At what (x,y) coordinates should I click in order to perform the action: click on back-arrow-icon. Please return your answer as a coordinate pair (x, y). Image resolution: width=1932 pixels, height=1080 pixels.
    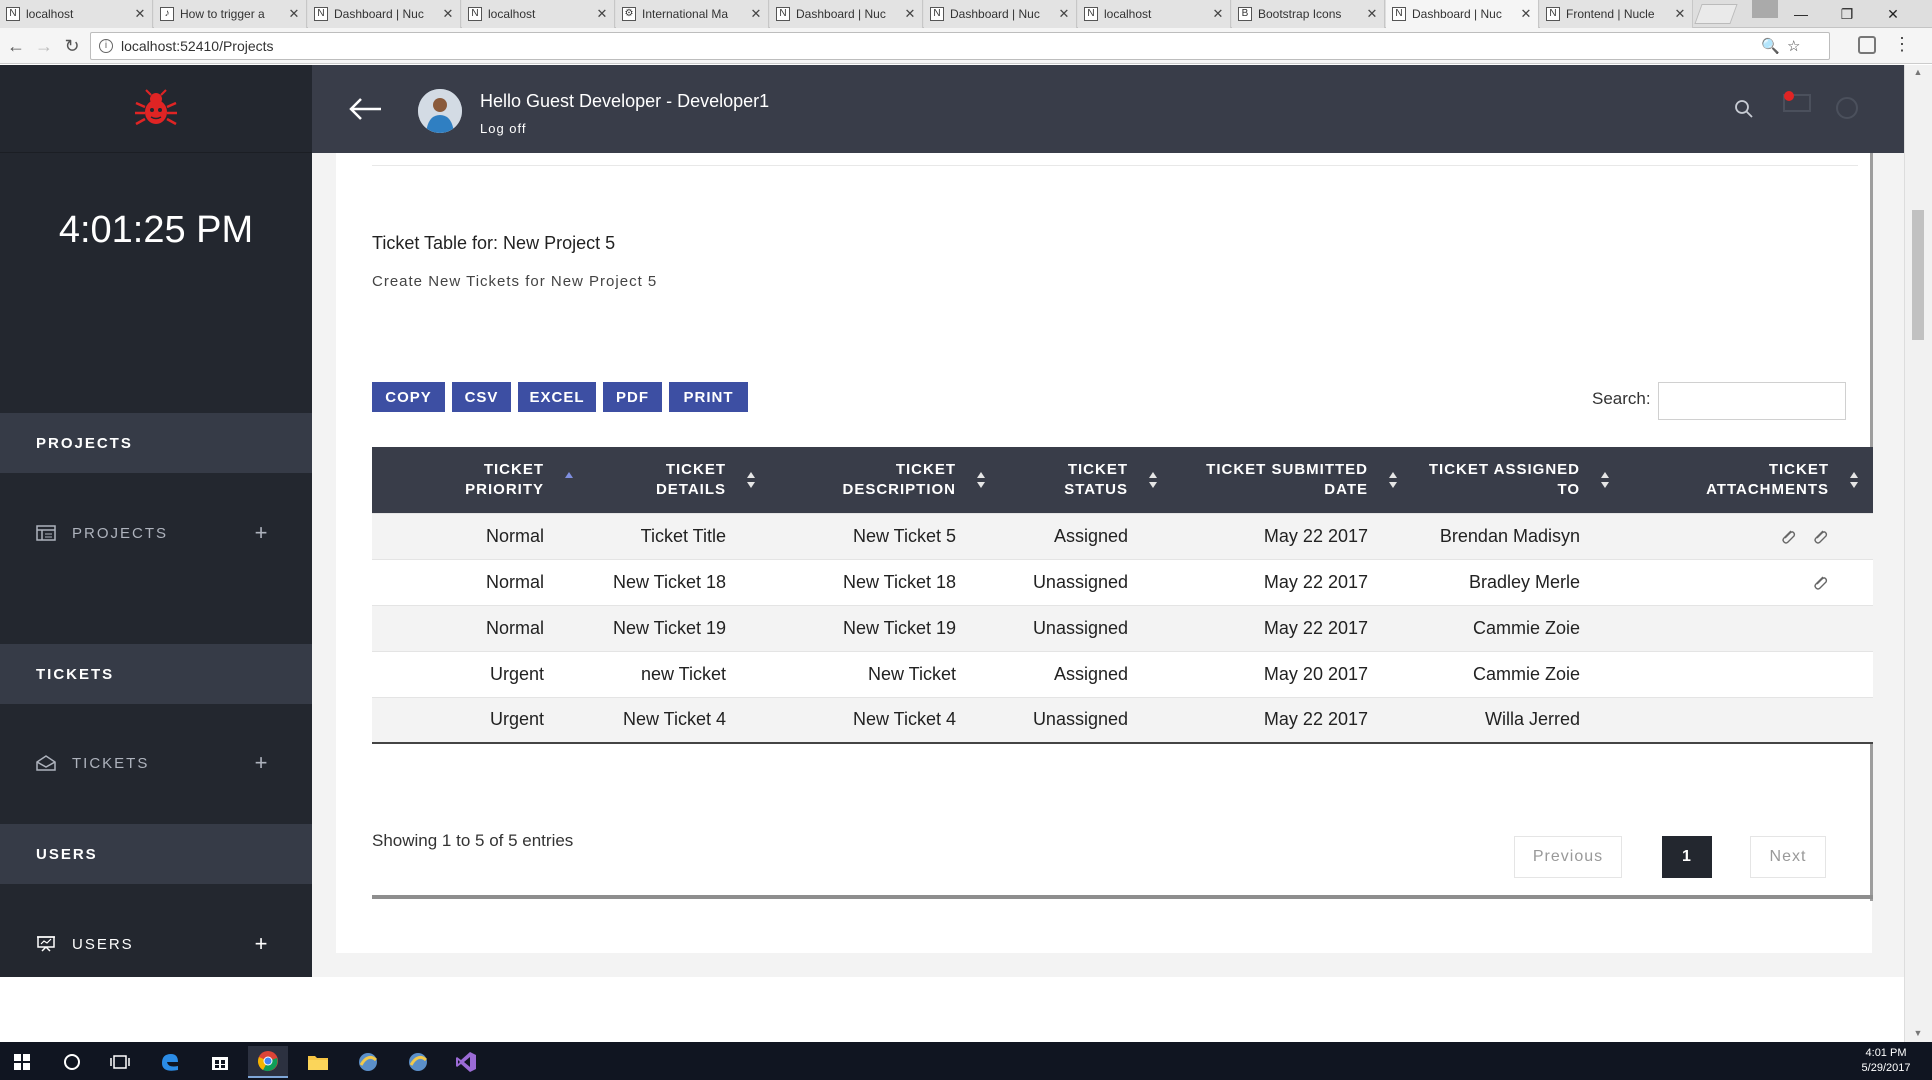
    Looking at the image, I should click on (366, 109).